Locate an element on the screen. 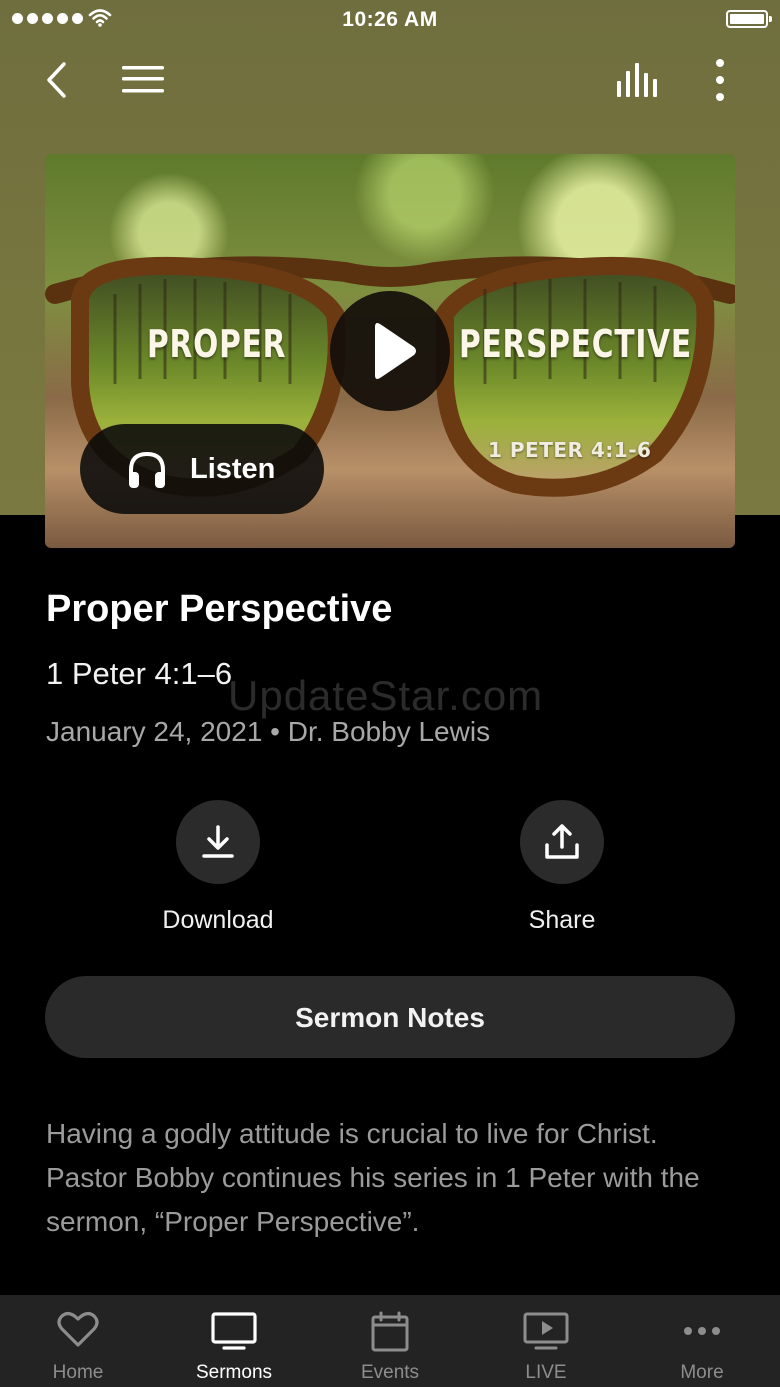 This screenshot has height=1387, width=780. play-button is located at coordinates (390, 351).